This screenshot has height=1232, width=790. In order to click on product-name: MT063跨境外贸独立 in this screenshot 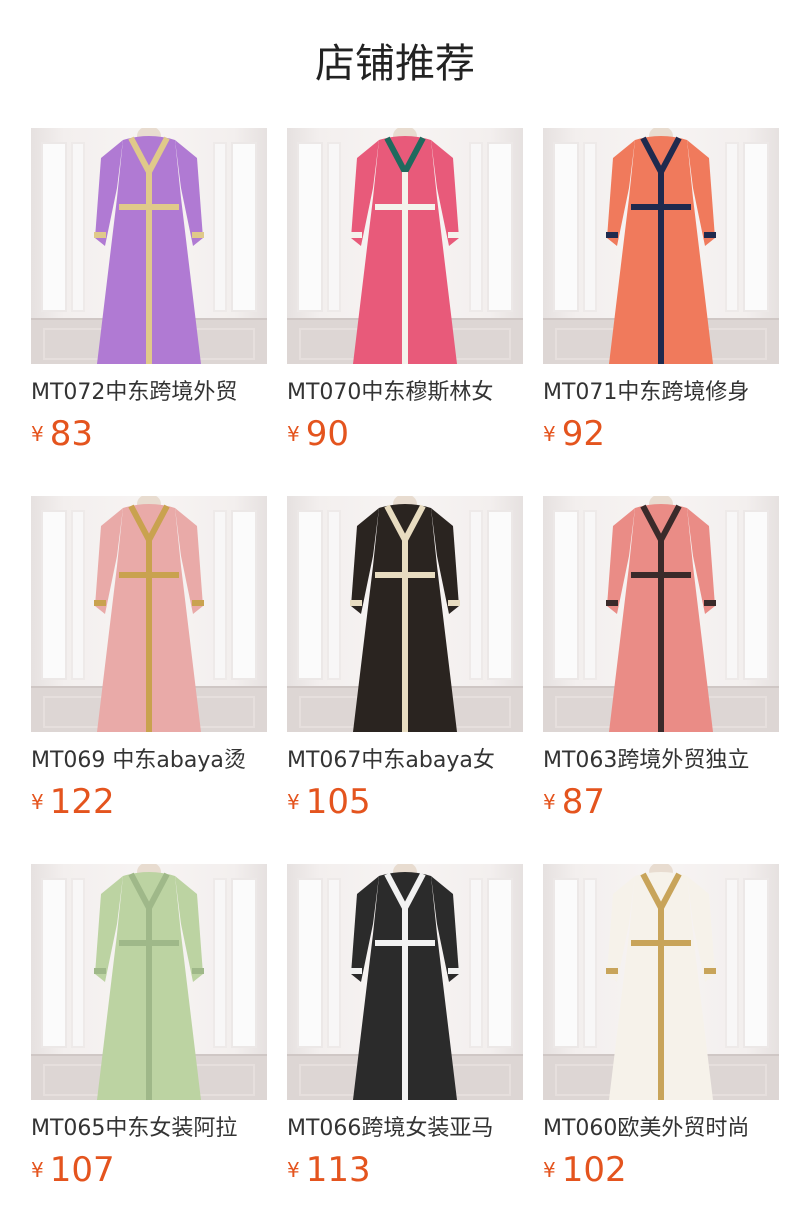, I will do `click(661, 761)`.